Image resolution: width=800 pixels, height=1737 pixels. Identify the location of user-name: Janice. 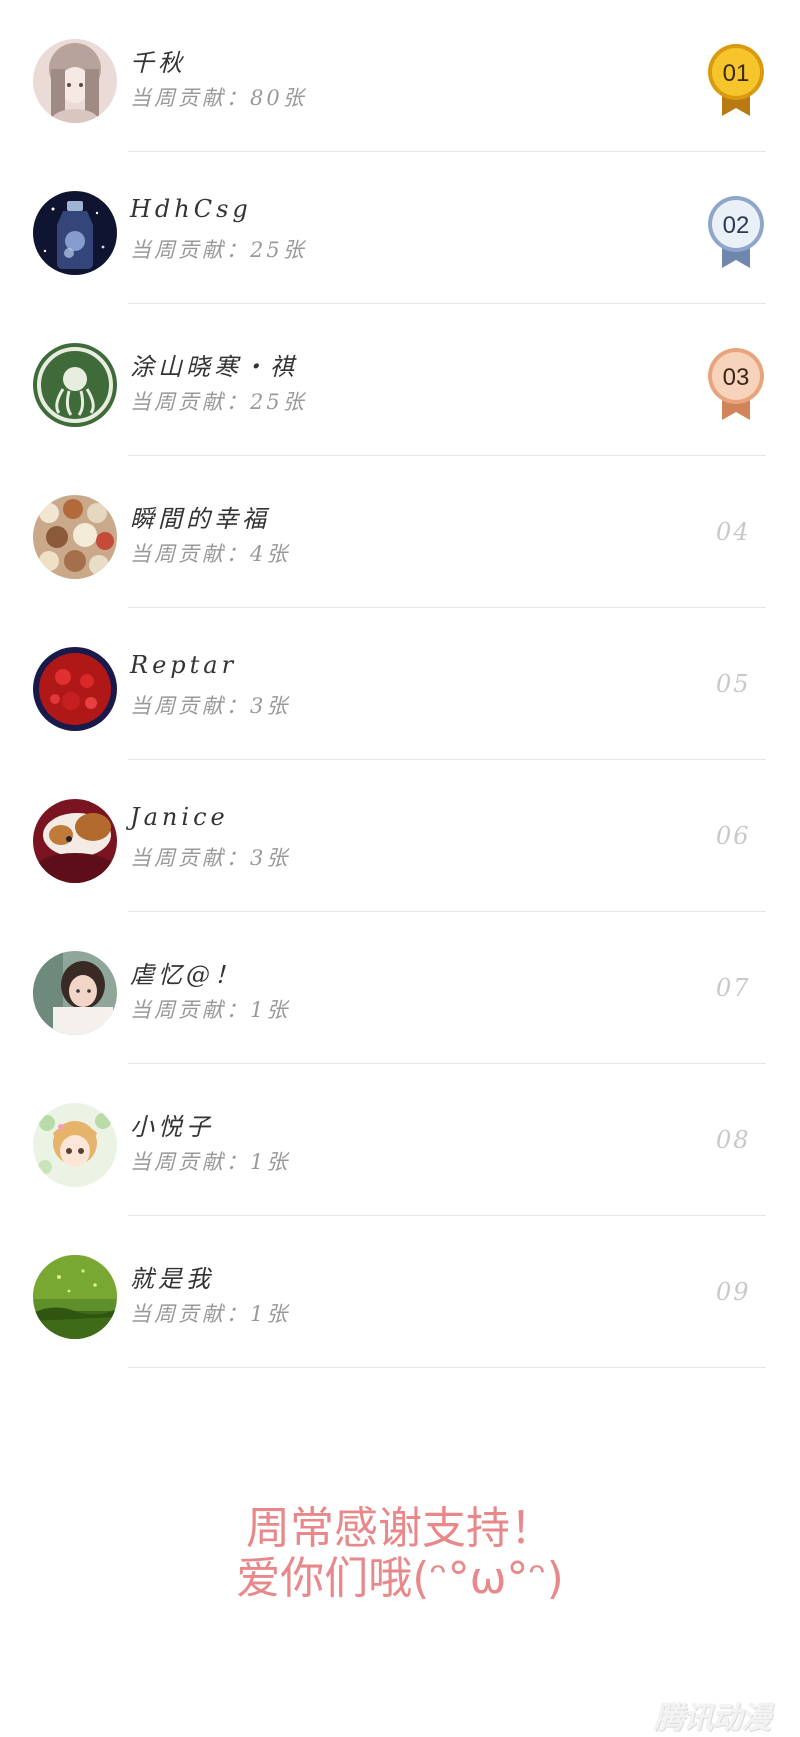
(179, 817).